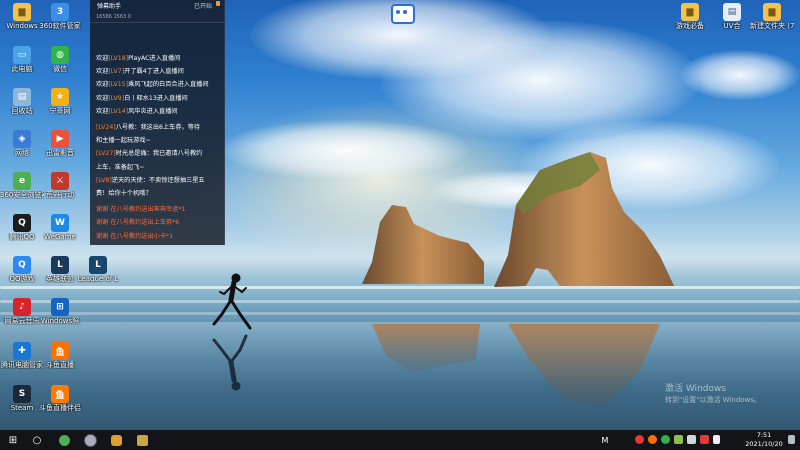 The height and width of the screenshot is (450, 800). What do you see at coordinates (138, 58) in the screenshot?
I see `chat-message: 欢迎[LV18]PlayAC进入直播间` at bounding box center [138, 58].